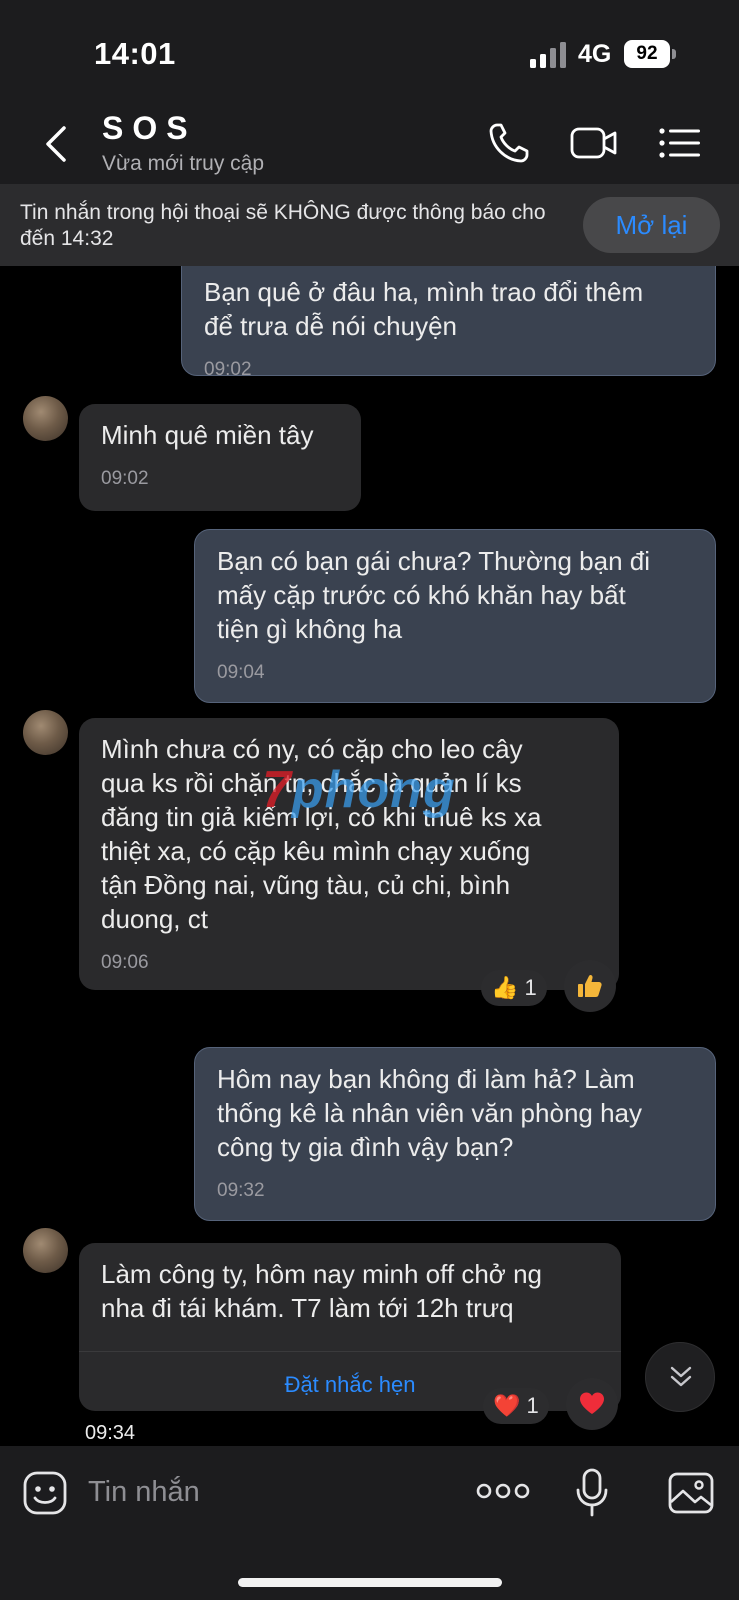  Describe the element at coordinates (505, 987) in the screenshot. I see `thumbs-up-icon: 👍` at that location.